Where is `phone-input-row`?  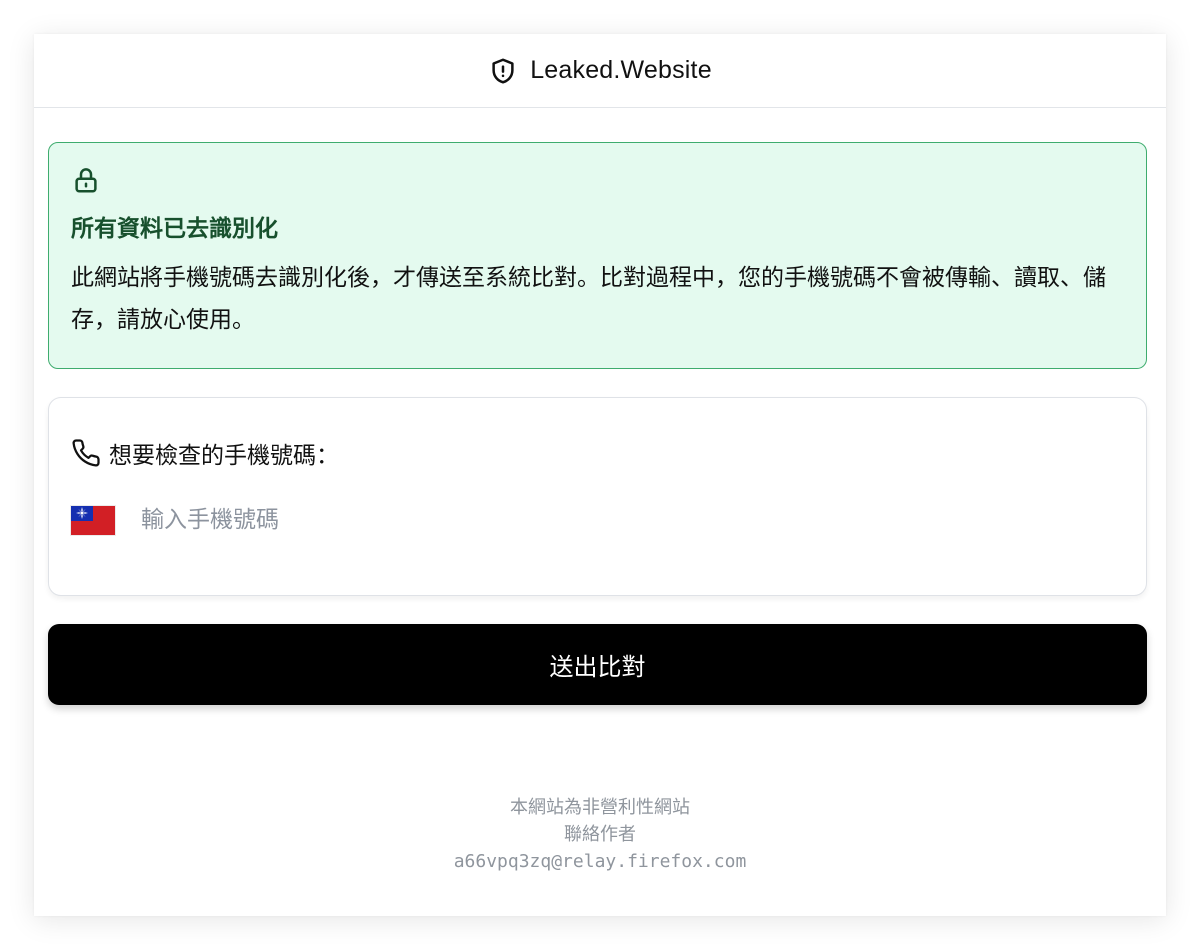 phone-input-row is located at coordinates (596, 520).